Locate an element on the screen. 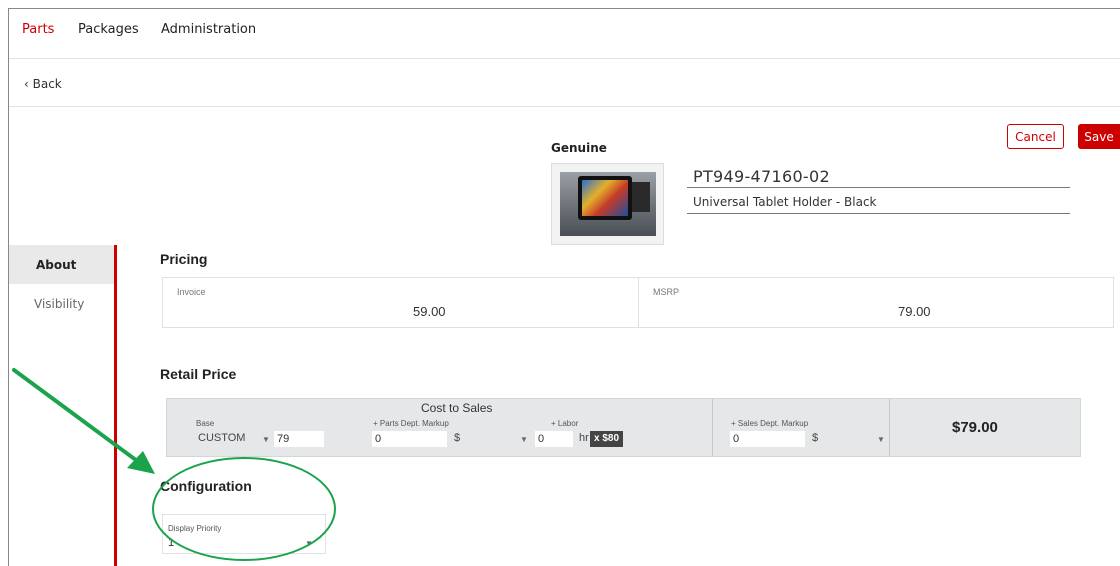 The width and height of the screenshot is (1120, 566). nav-packages: Packages is located at coordinates (108, 29).